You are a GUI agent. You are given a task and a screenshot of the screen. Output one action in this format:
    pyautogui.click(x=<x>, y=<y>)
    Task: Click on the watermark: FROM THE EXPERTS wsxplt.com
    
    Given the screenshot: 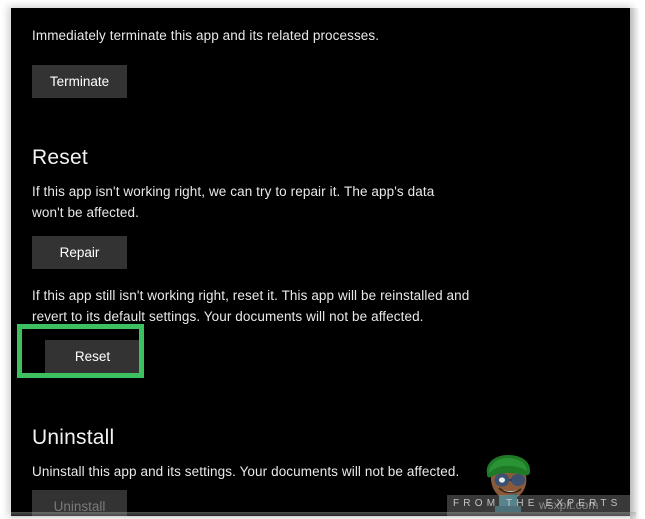 What is the action you would take?
    pyautogui.click(x=520, y=482)
    